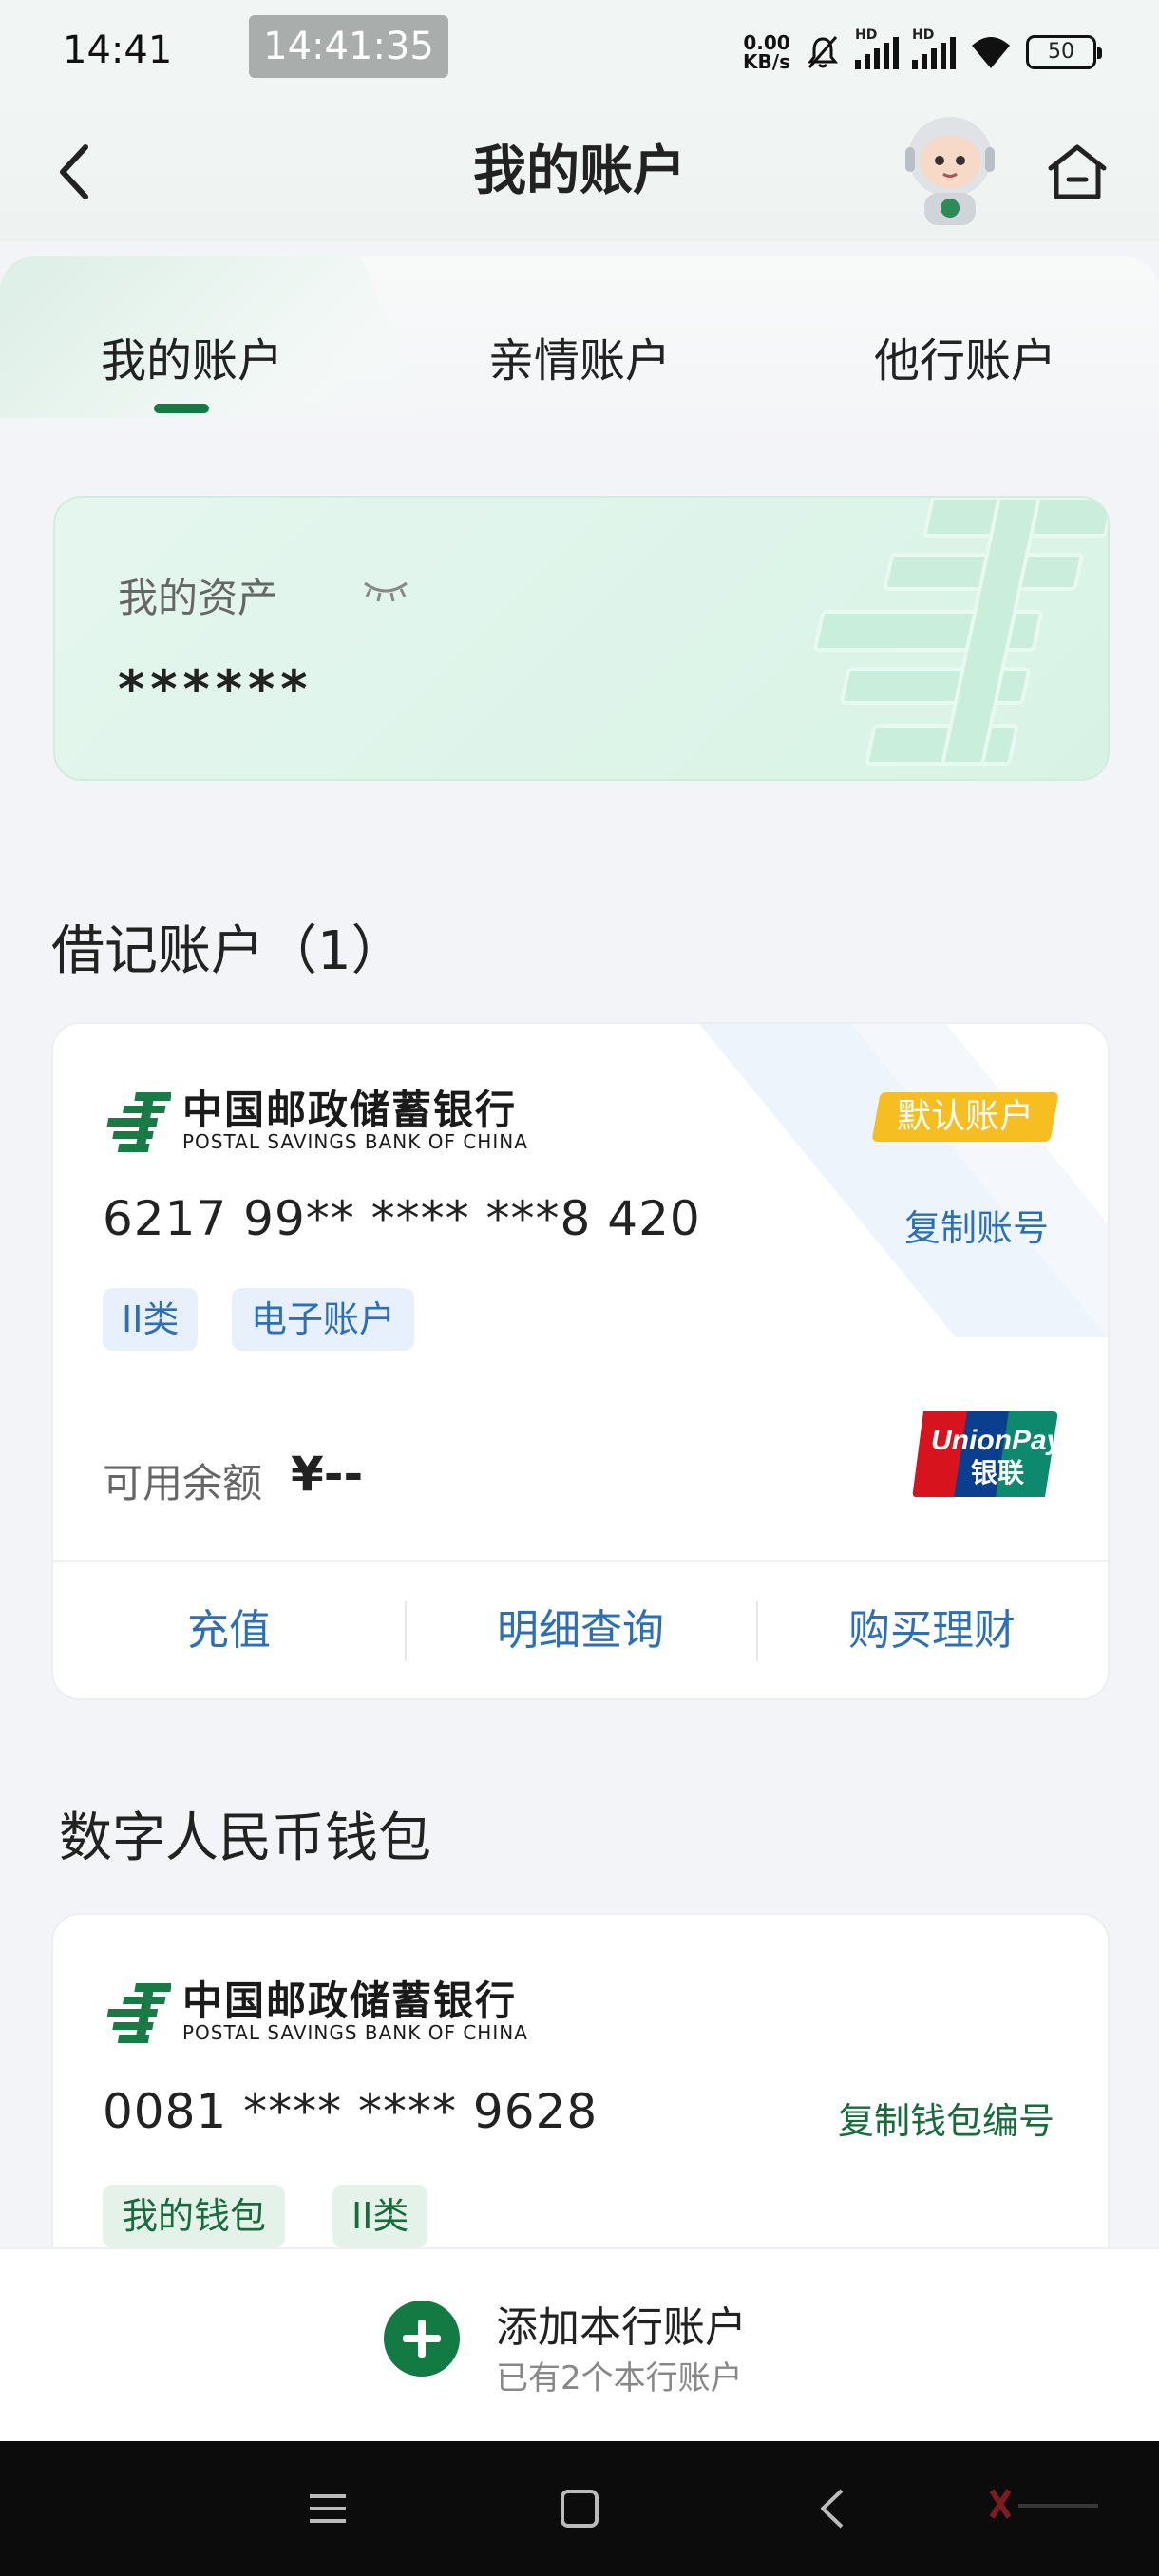  I want to click on add-account-bar: 添加本行账户 已有2个本行账户, so click(579, 2344).